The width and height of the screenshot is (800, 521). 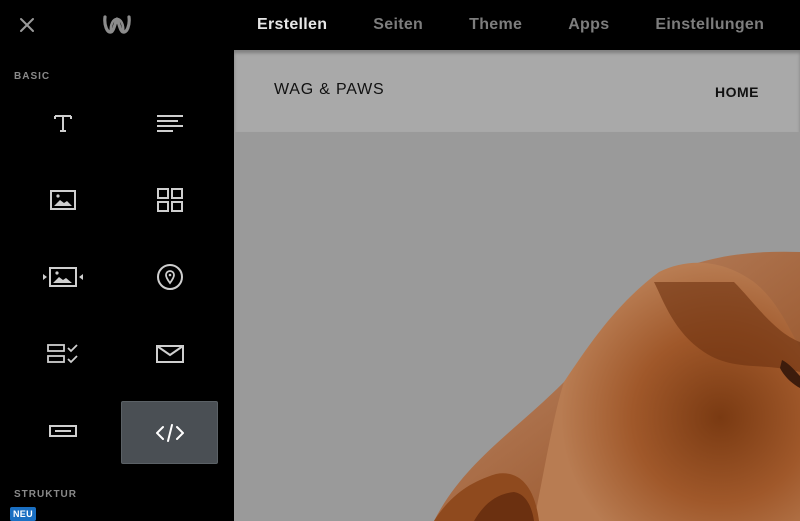 I want to click on site-header: WAG & PAWS HOME, so click(x=517, y=91).